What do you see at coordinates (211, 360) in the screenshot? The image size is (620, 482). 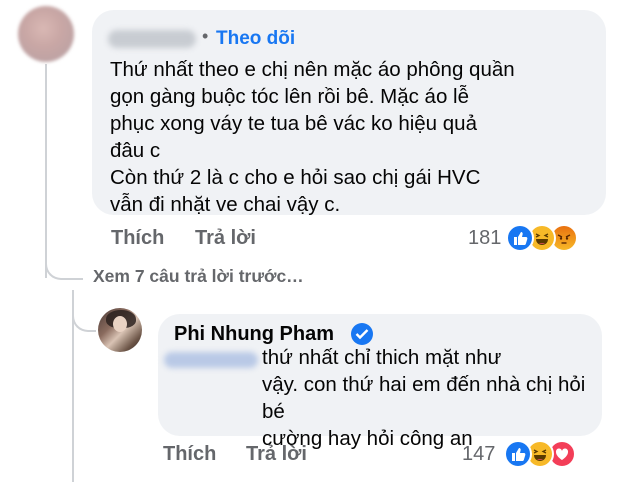 I see `mentioned-user-redacted` at bounding box center [211, 360].